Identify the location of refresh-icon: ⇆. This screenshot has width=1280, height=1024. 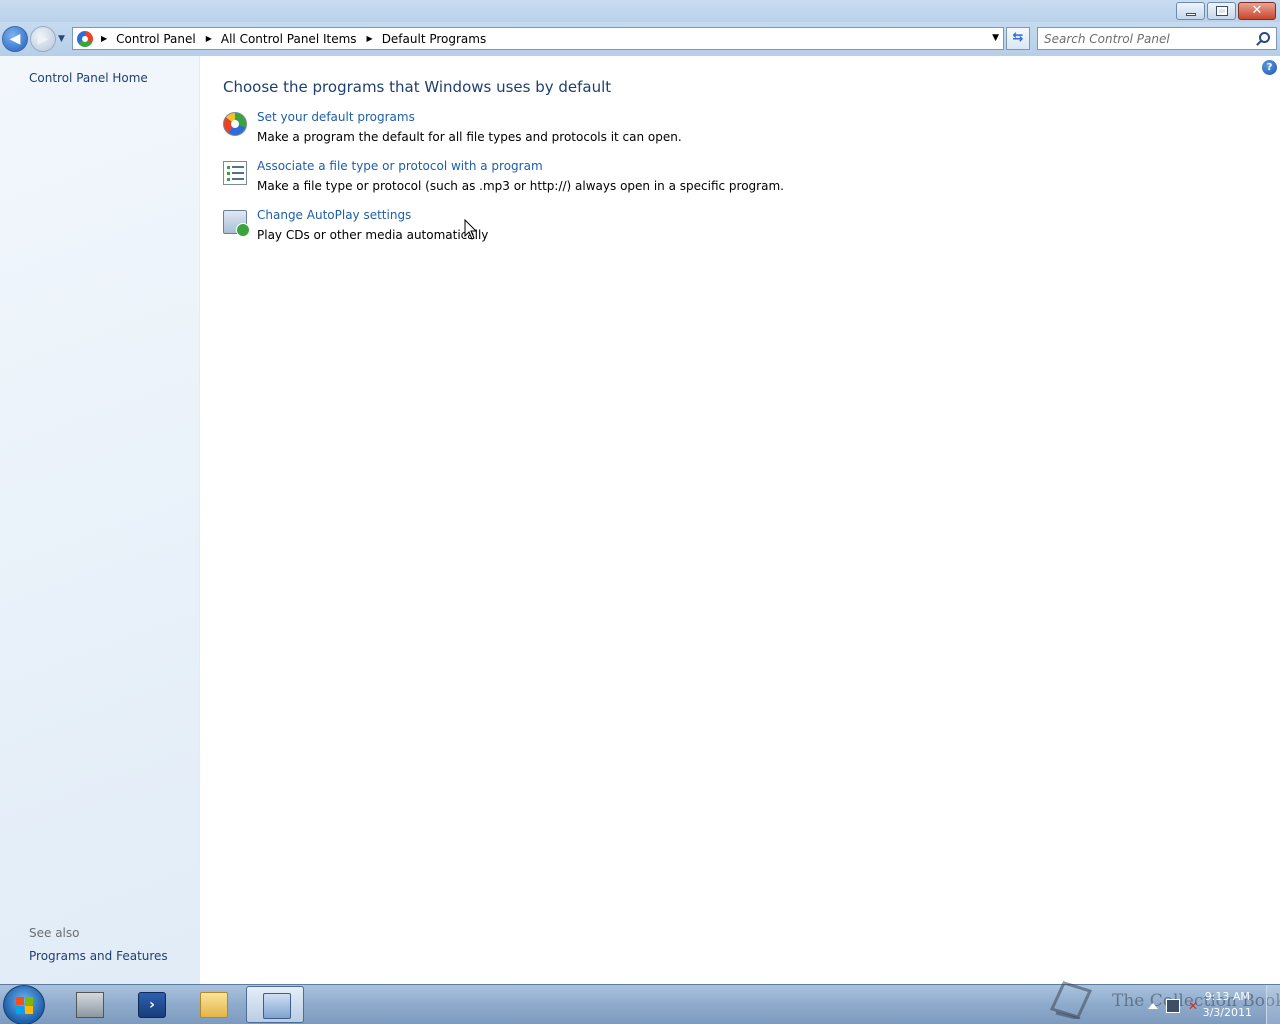
(1018, 37).